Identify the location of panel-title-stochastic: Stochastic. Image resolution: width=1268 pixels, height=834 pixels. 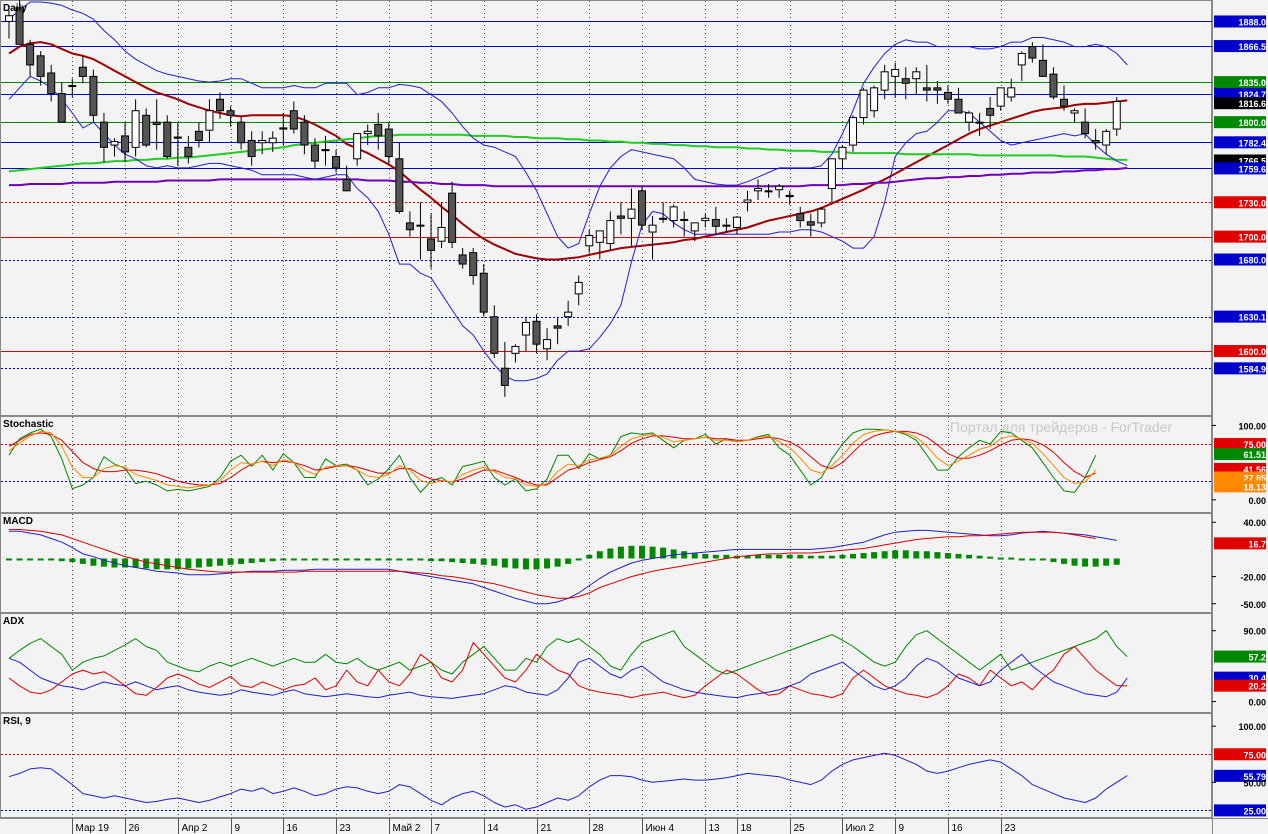
(28, 424).